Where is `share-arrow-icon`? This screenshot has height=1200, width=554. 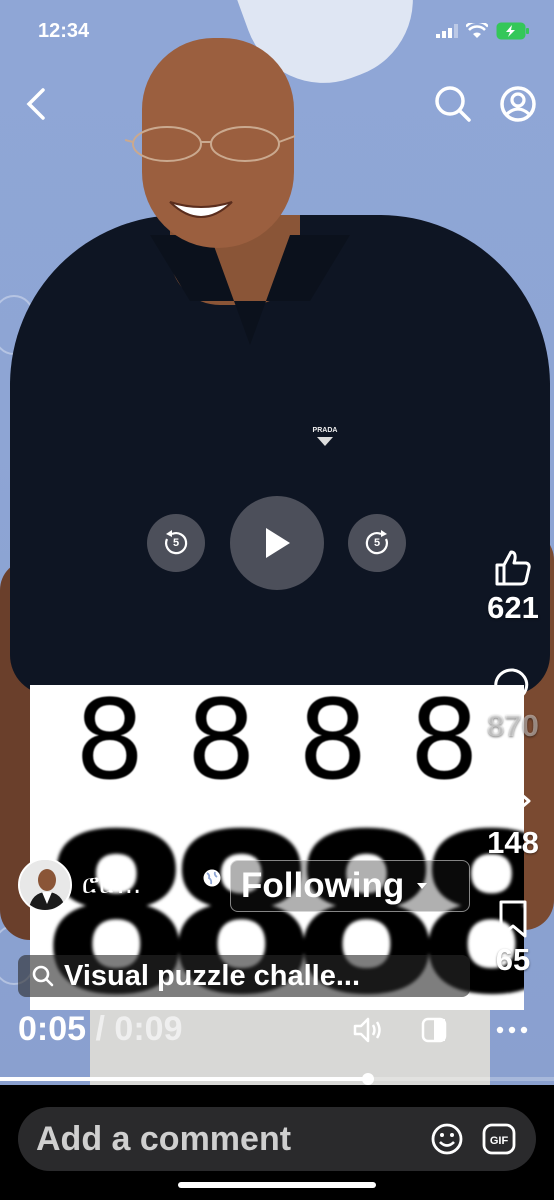
share-arrow-icon is located at coordinates (513, 803).